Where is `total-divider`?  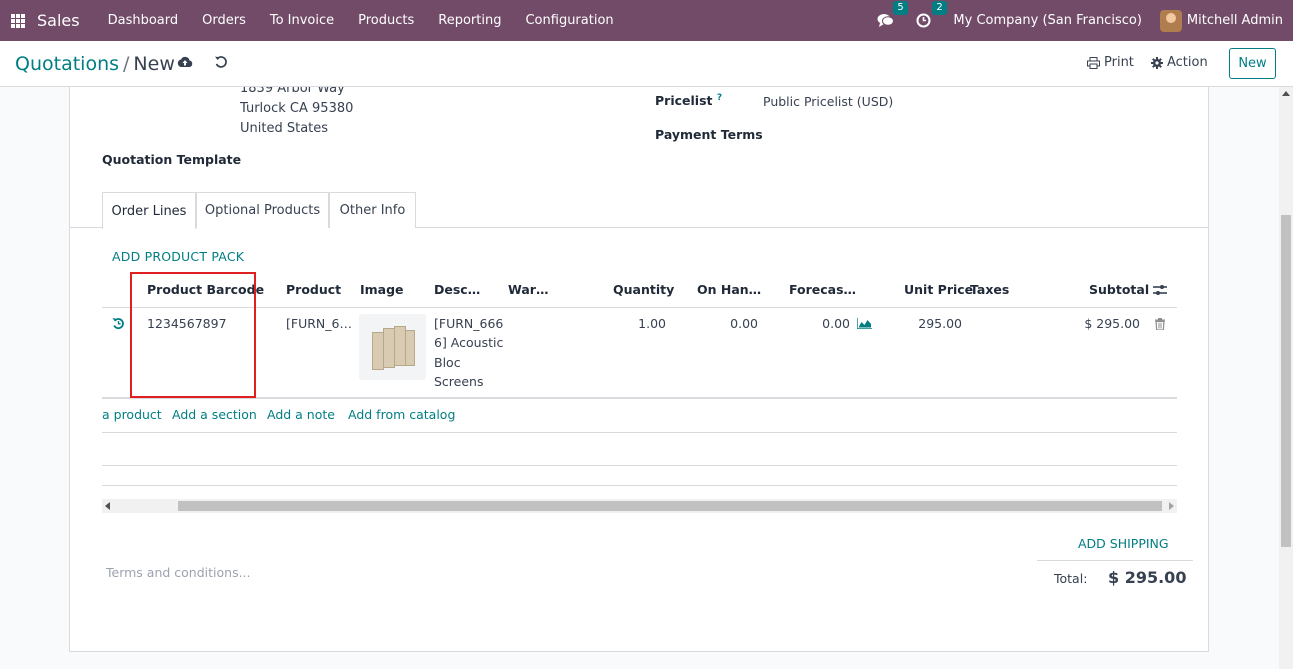 total-divider is located at coordinates (1115, 560).